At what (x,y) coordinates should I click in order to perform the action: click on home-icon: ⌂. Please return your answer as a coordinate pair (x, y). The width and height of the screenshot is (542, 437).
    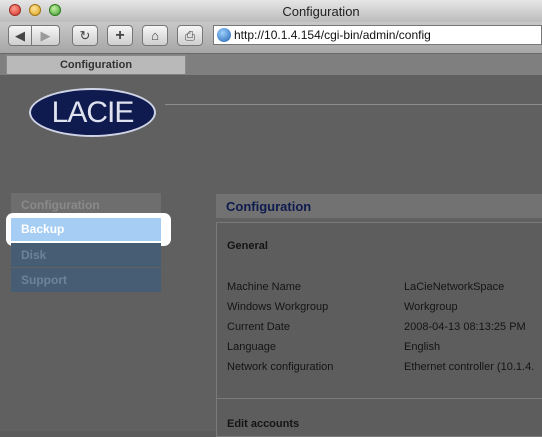
    Looking at the image, I should click on (155, 35).